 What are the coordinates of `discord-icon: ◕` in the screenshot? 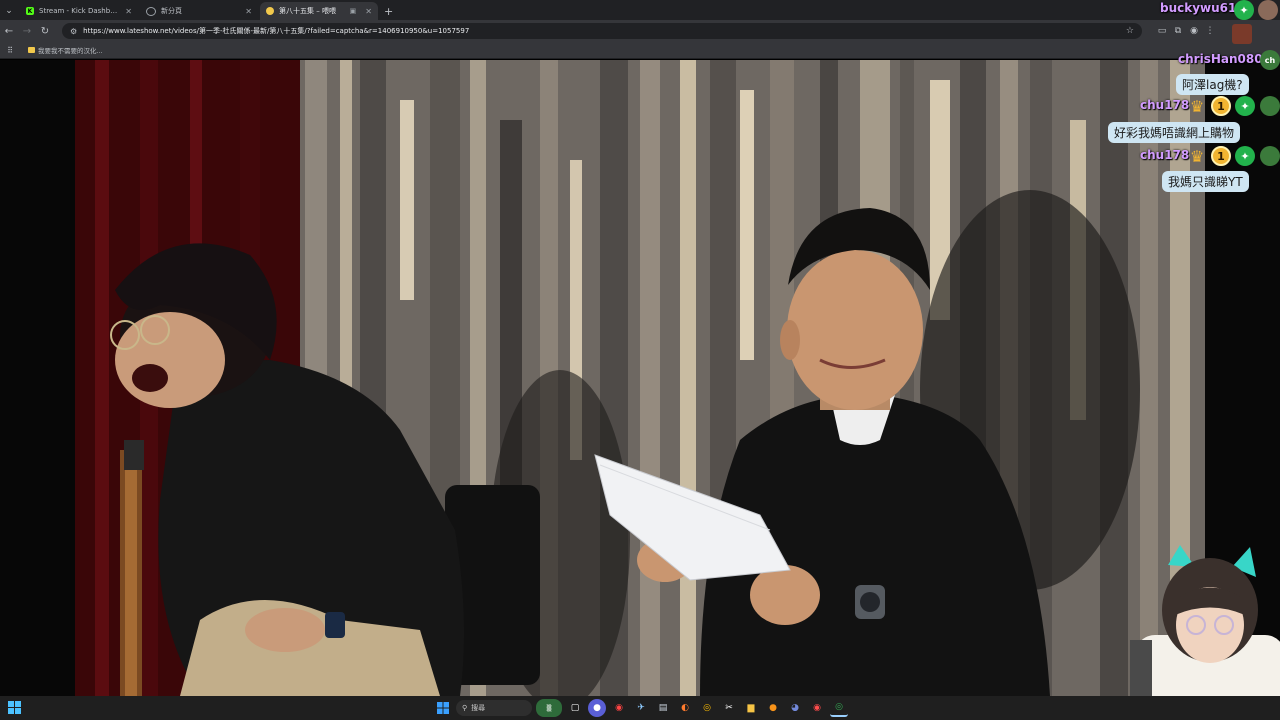 It's located at (795, 708).